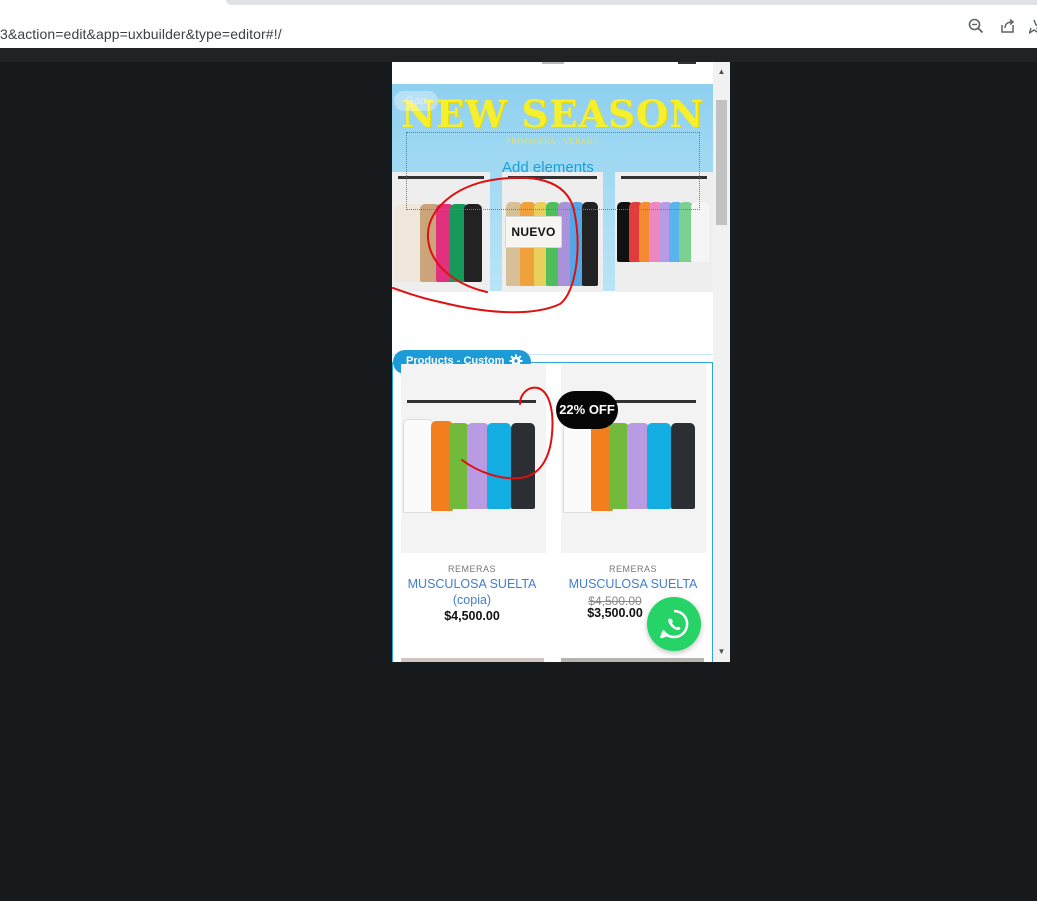  What do you see at coordinates (471, 401) in the screenshot?
I see `rack-bar` at bounding box center [471, 401].